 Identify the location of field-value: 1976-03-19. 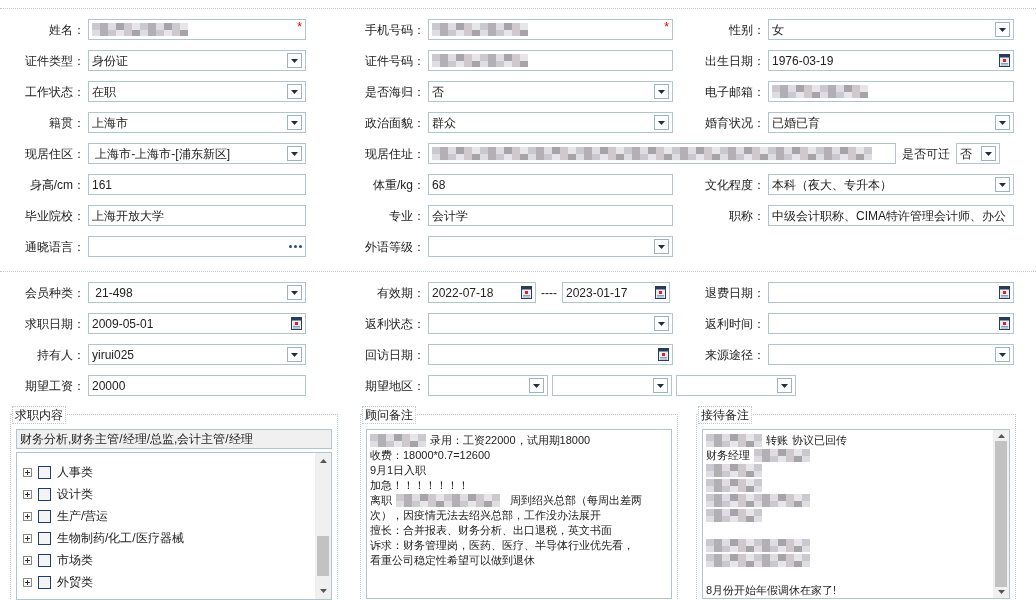
(803, 61).